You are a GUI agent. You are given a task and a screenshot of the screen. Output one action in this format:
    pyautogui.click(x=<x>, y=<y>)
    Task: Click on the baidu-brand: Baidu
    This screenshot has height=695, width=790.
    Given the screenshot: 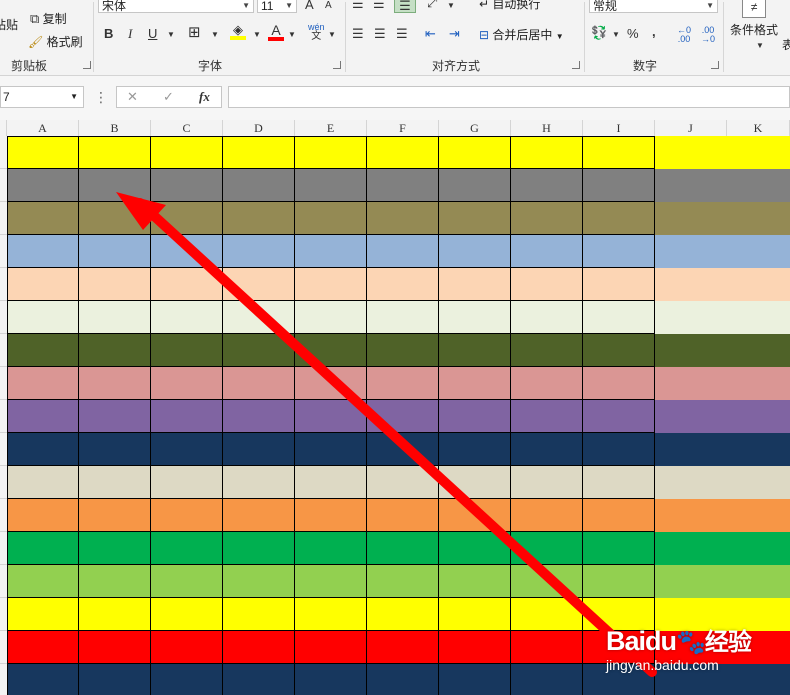 What is the action you would take?
    pyautogui.click(x=641, y=641)
    